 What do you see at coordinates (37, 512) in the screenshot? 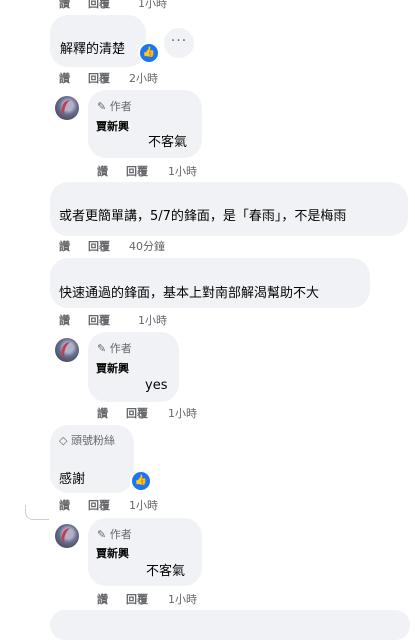
I see `thread-line` at bounding box center [37, 512].